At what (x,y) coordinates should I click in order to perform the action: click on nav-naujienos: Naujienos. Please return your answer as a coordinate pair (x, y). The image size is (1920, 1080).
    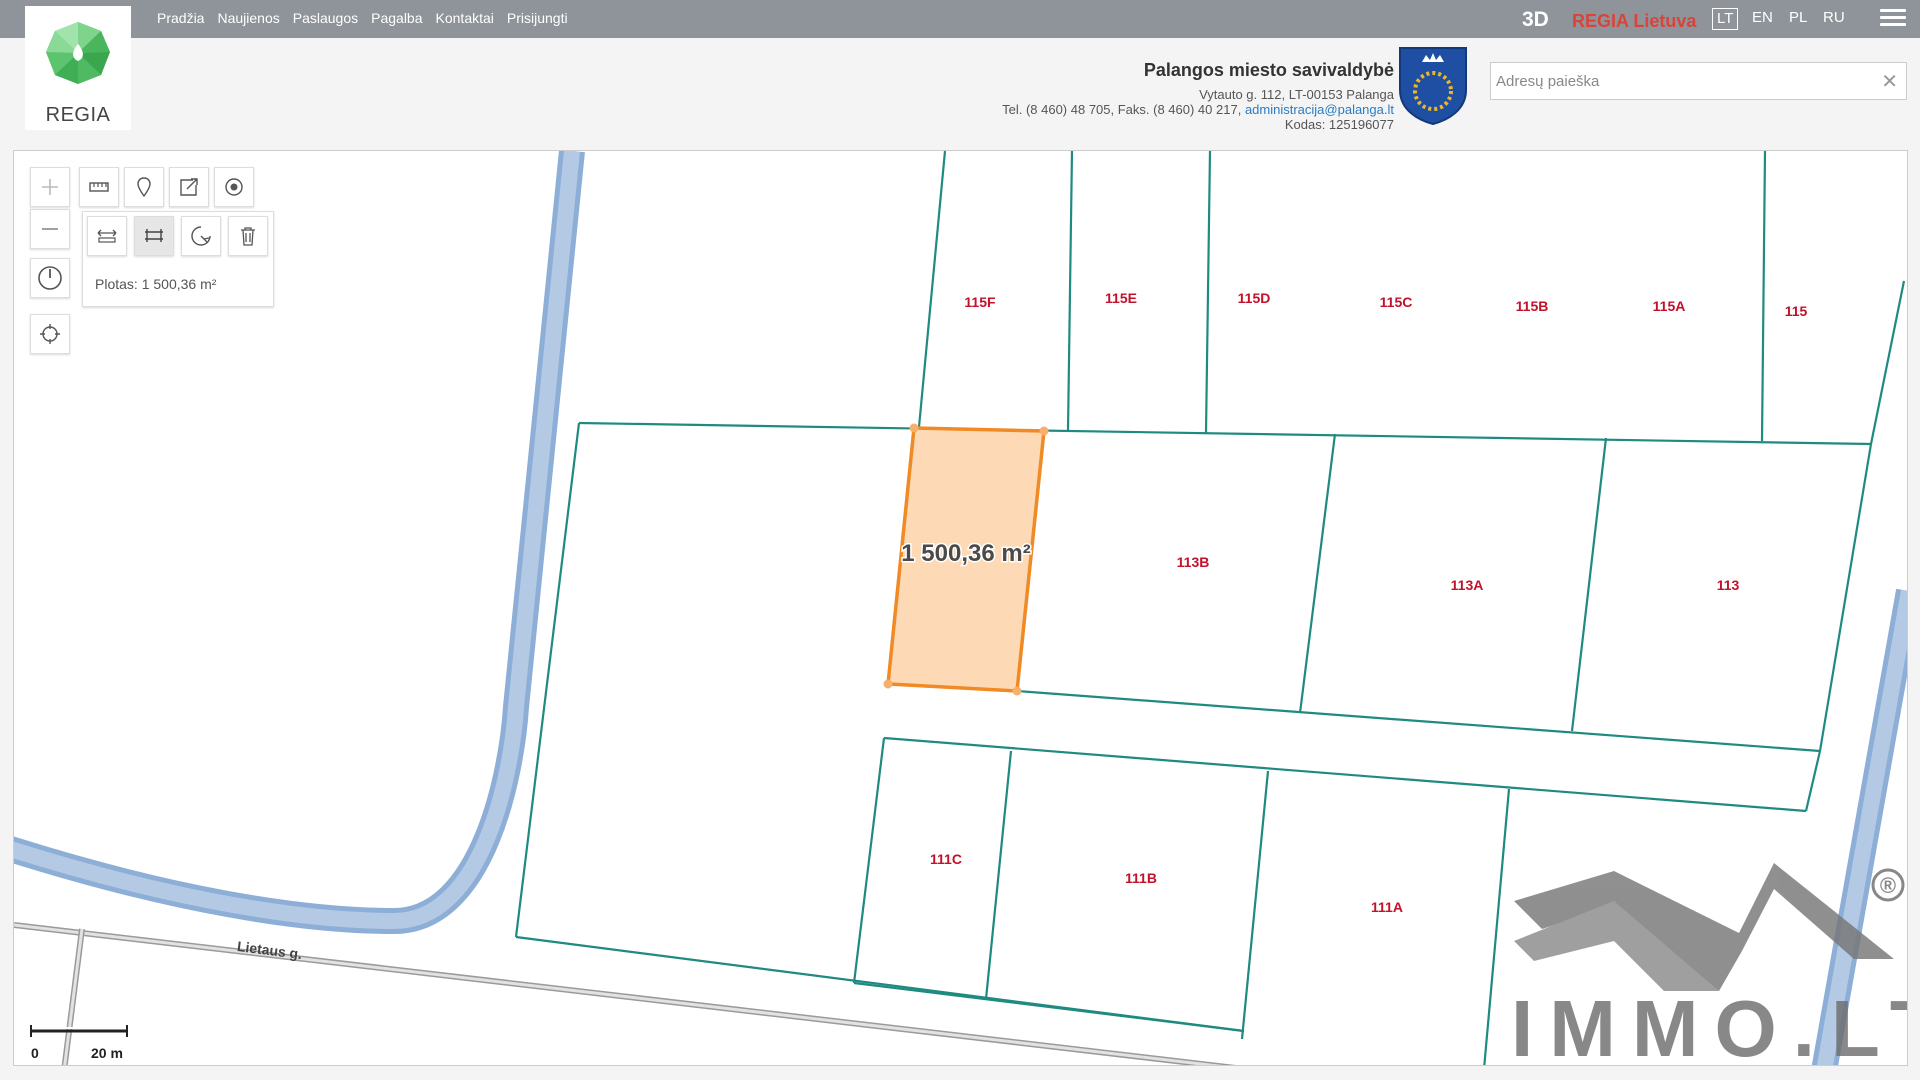
    Looking at the image, I should click on (248, 18).